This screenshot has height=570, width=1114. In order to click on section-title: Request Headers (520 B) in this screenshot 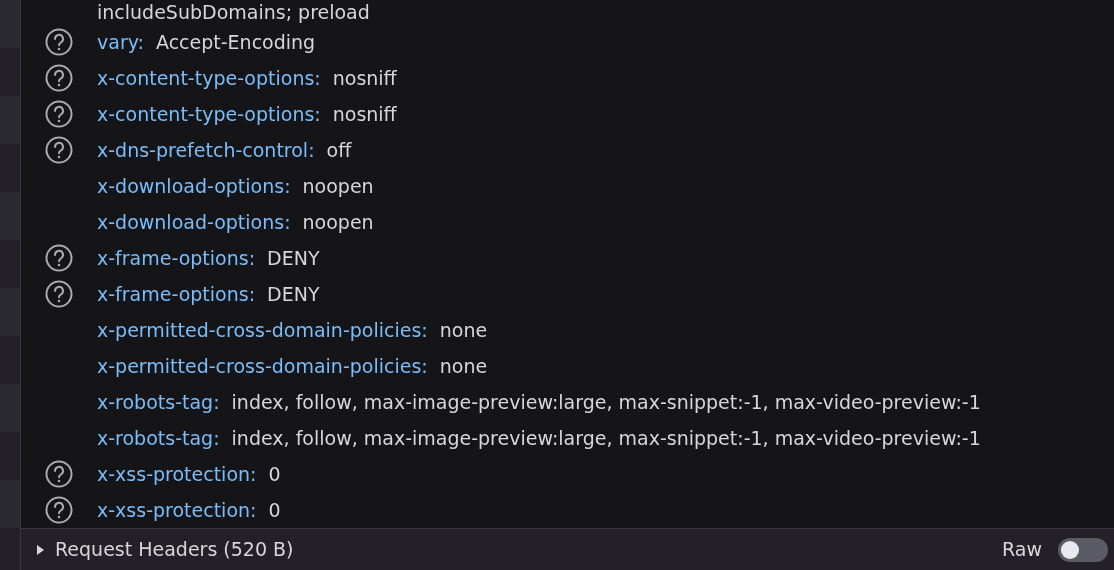, I will do `click(174, 550)`.